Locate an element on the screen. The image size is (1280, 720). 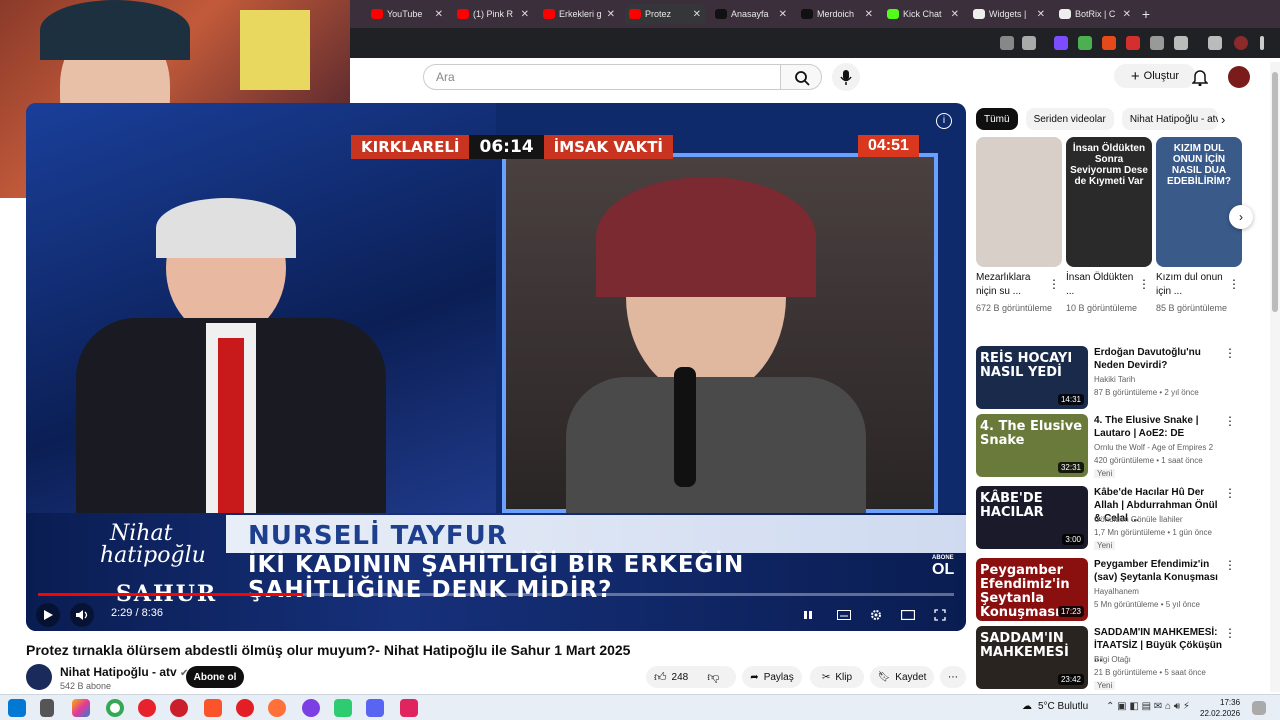
browser-tab: Widgets | ✕ is located at coordinates (1009, 14).